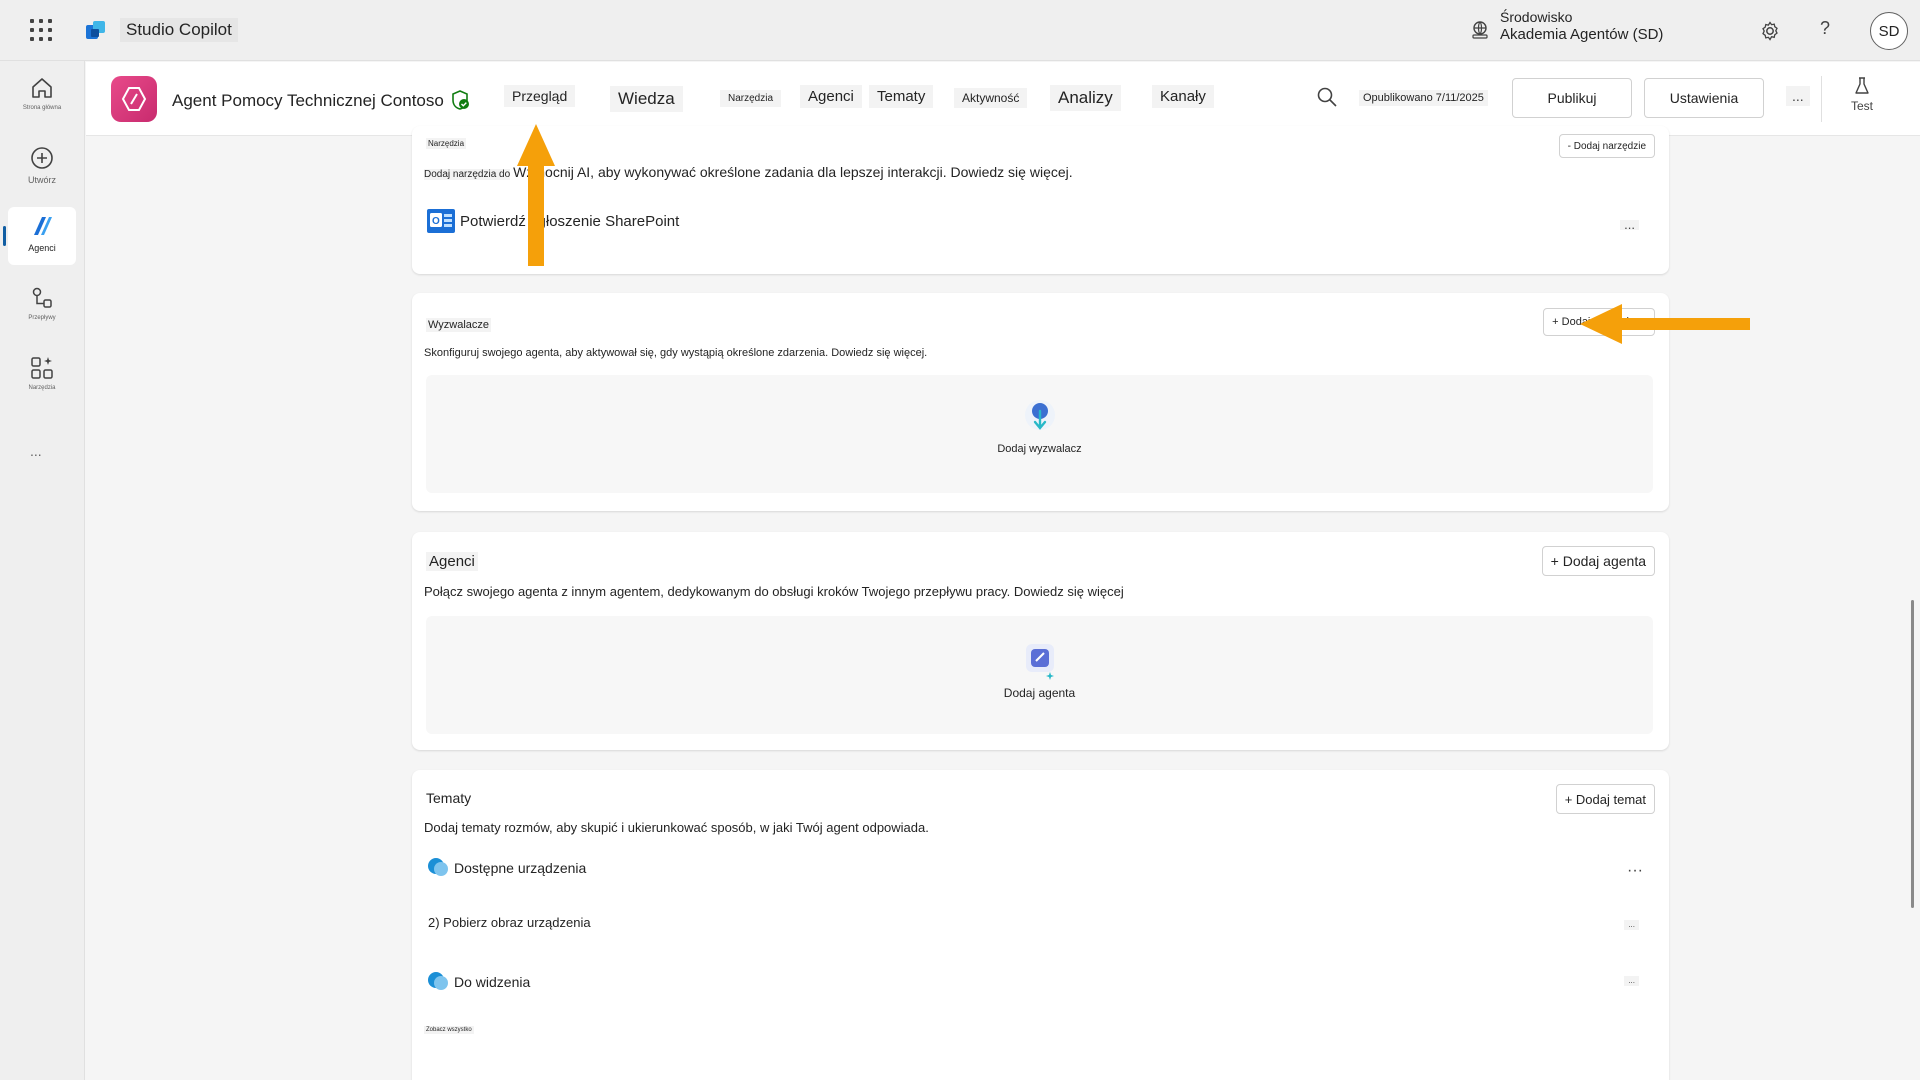 This screenshot has height=1080, width=1920. I want to click on topic-label: Dostępne urządzenia, so click(520, 868).